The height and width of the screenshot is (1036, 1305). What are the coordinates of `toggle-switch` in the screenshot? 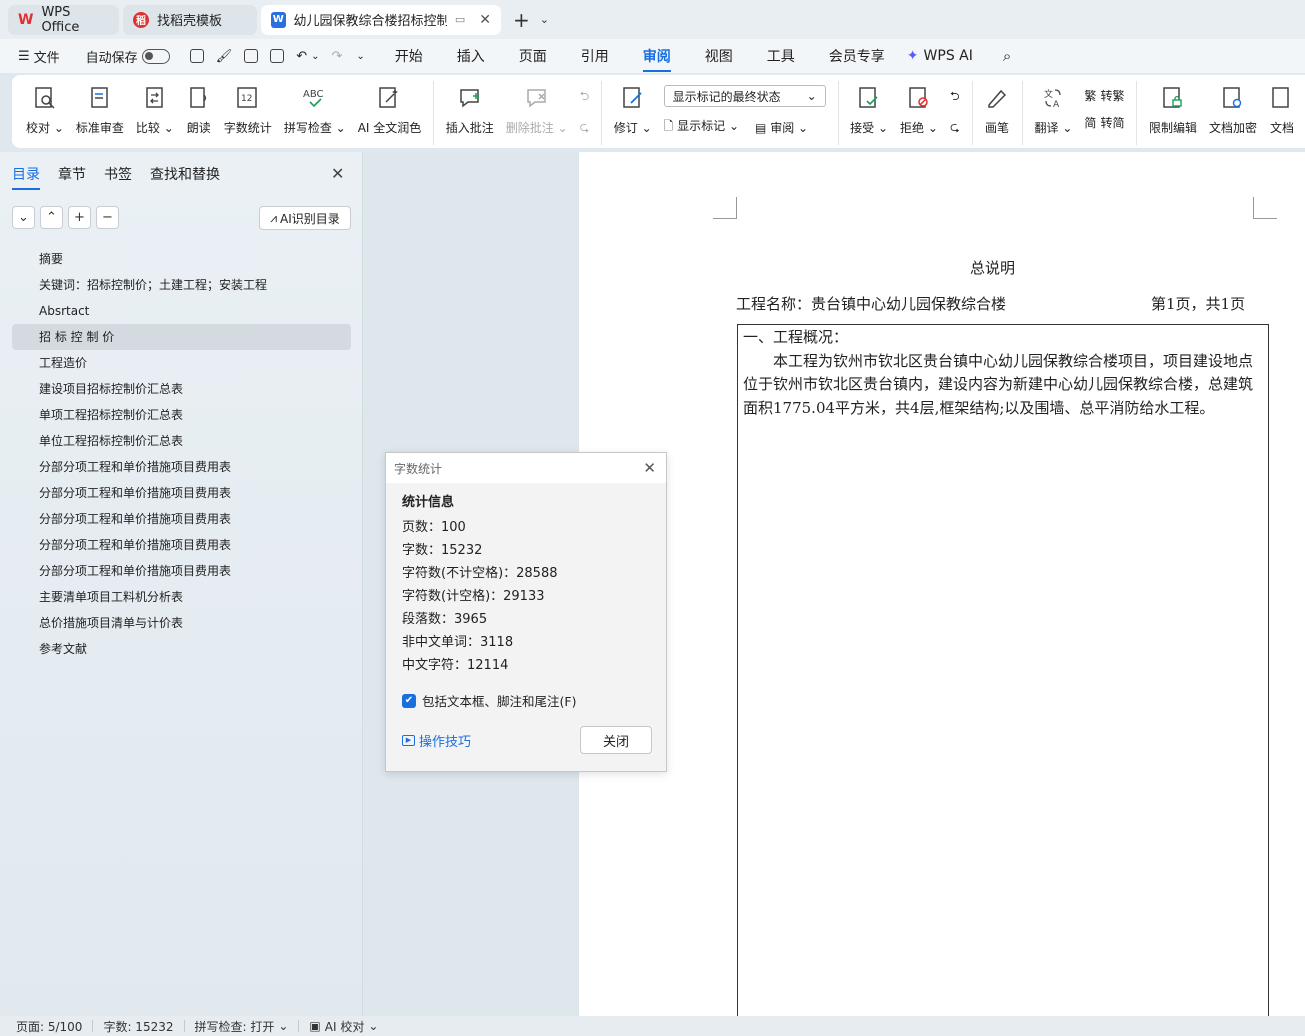 It's located at (155, 56).